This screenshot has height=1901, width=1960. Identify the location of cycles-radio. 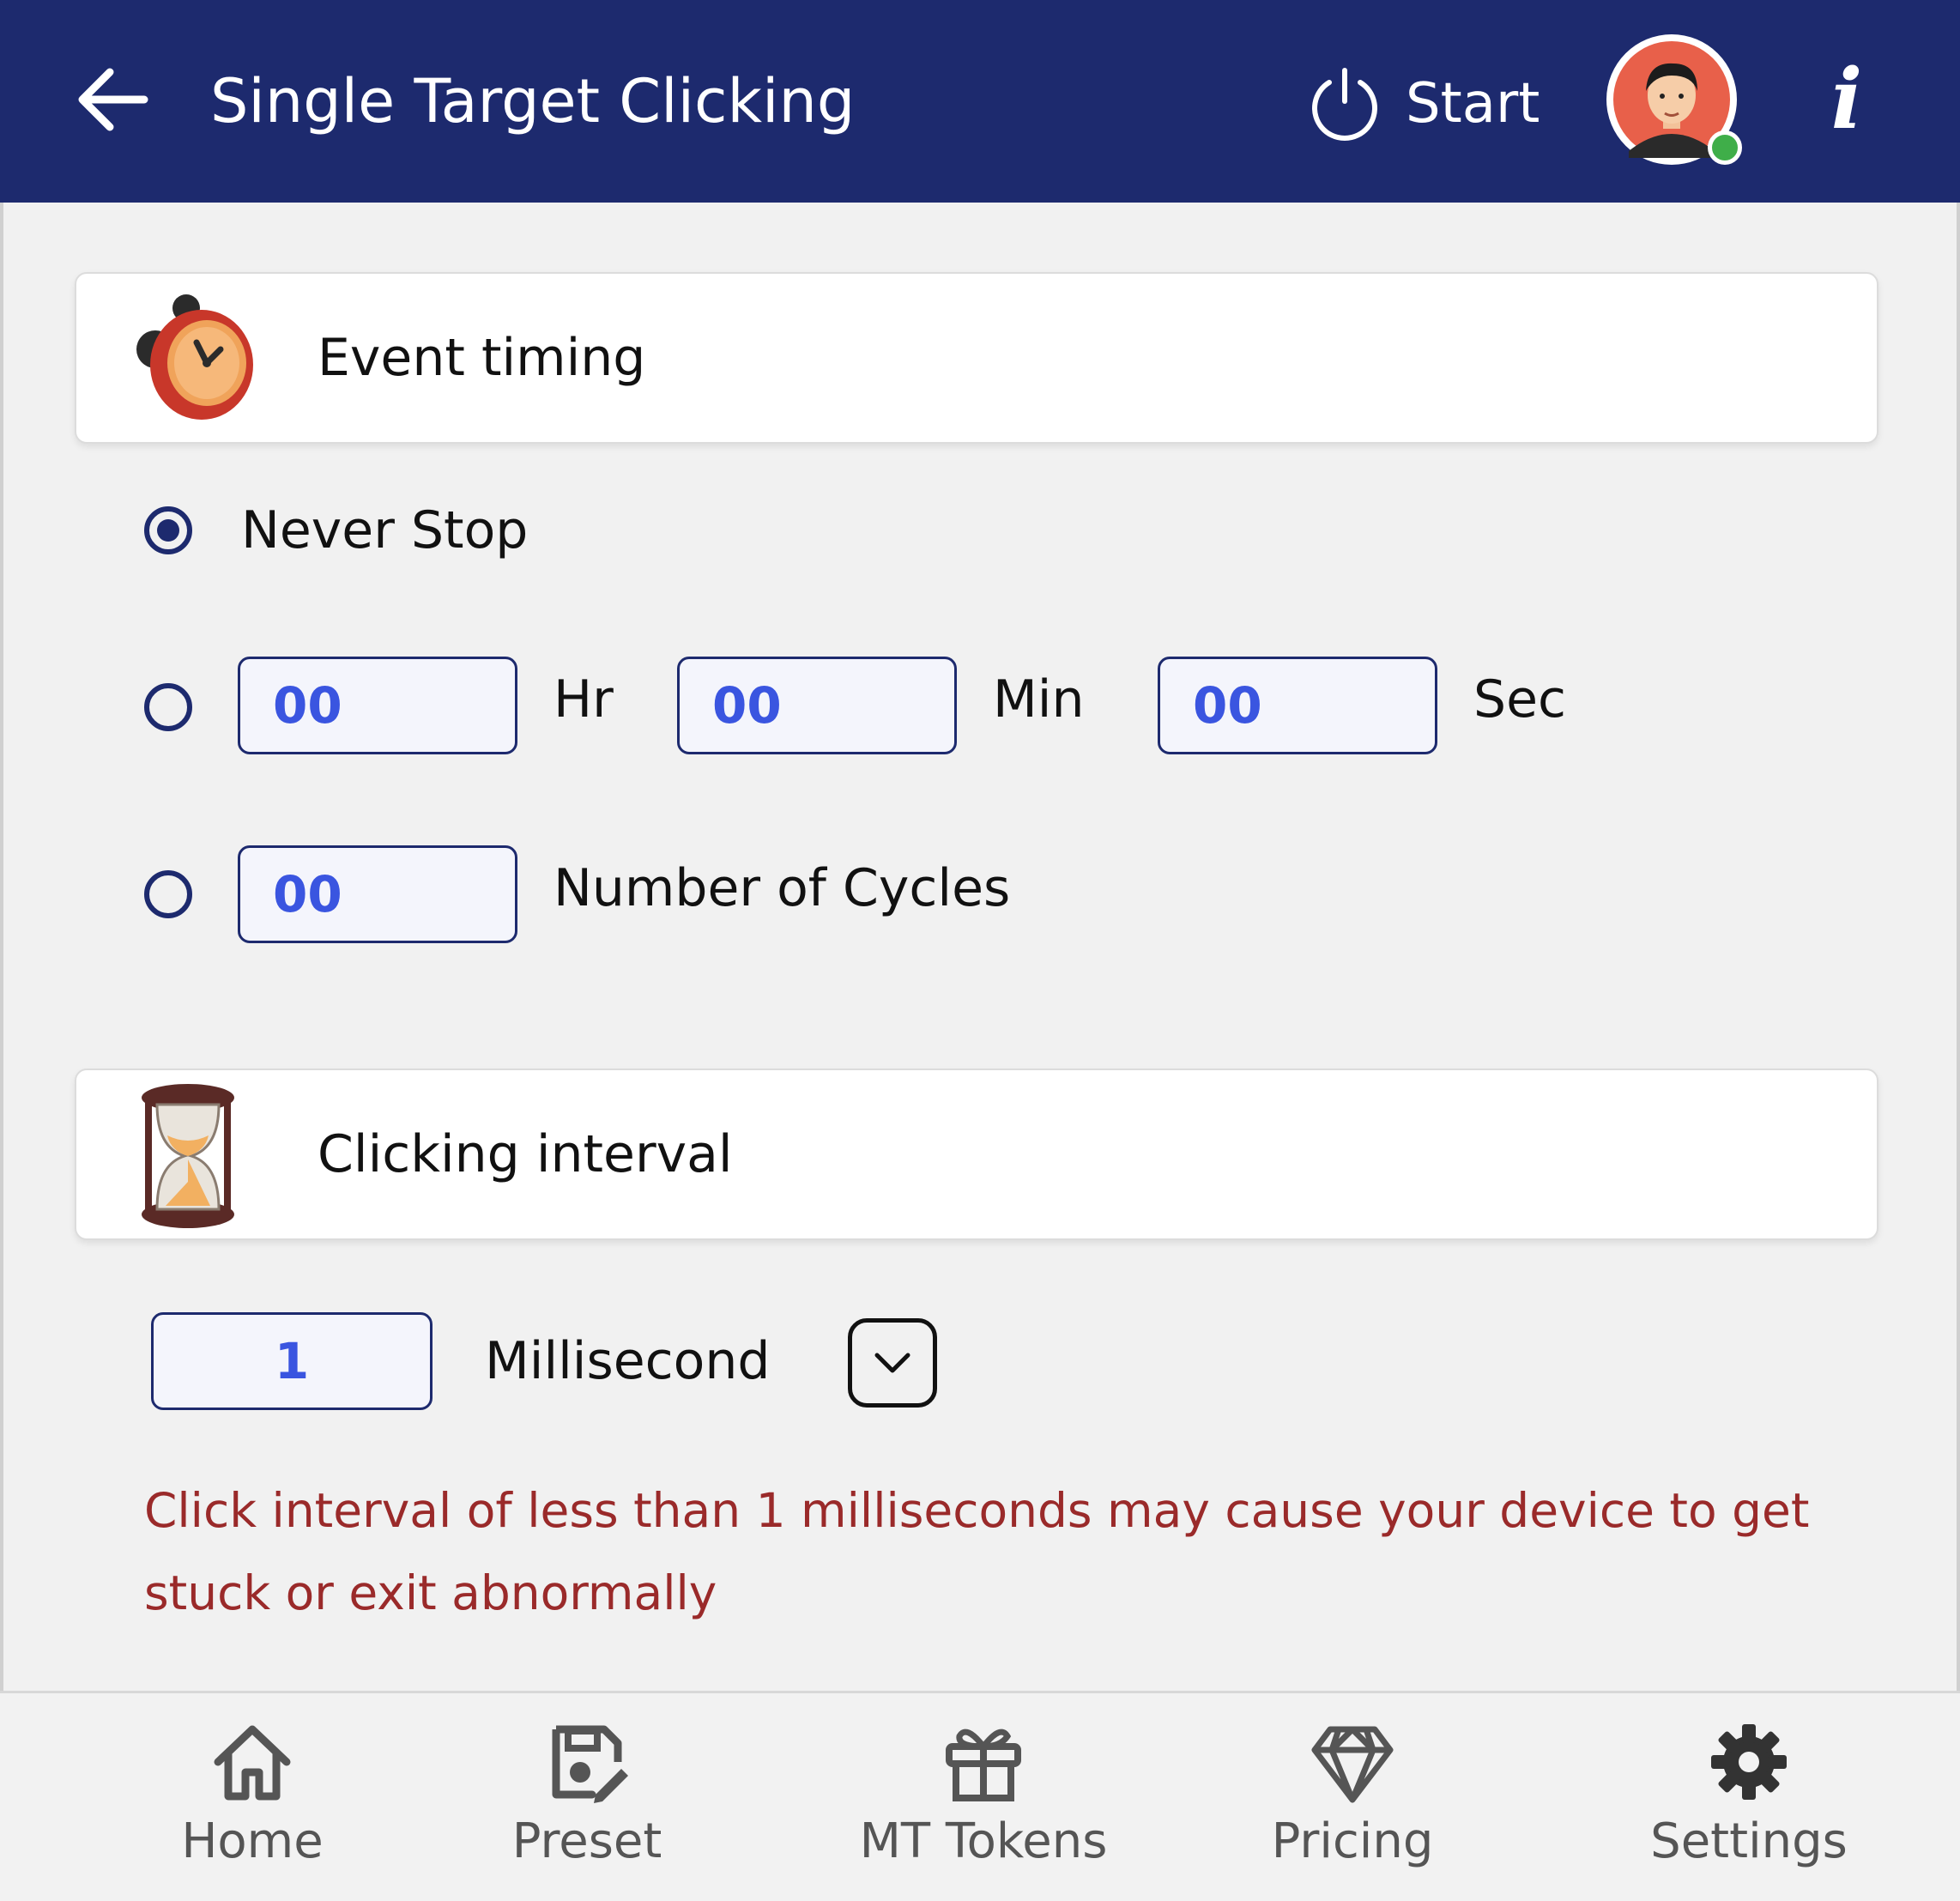
(168, 894).